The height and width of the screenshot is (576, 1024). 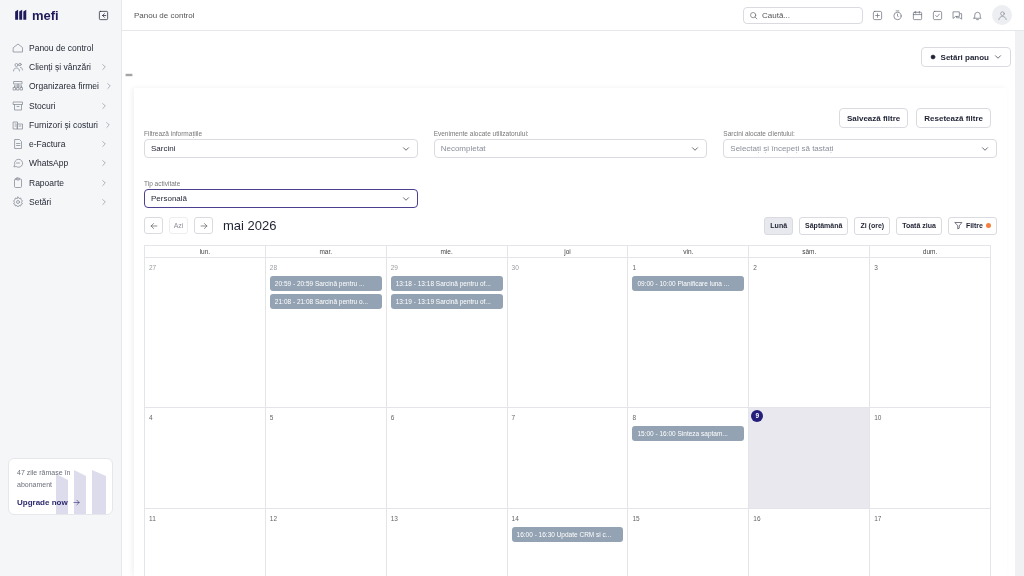 What do you see at coordinates (977, 15) in the screenshot?
I see `bell-icon` at bounding box center [977, 15].